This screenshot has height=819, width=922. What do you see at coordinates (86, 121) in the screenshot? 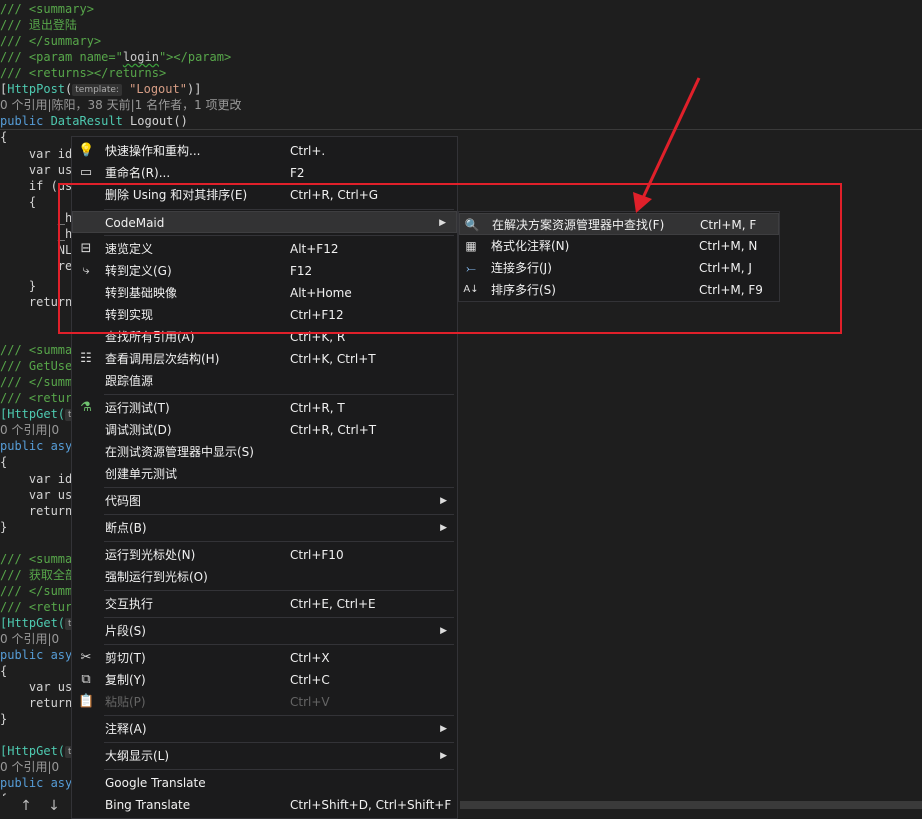
I see `code-token: DataResult` at bounding box center [86, 121].